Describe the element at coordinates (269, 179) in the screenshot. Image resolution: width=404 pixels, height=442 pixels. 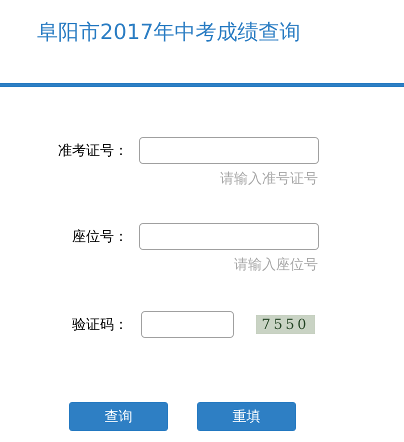
I see `field-hint: 请输入准号证号` at that location.